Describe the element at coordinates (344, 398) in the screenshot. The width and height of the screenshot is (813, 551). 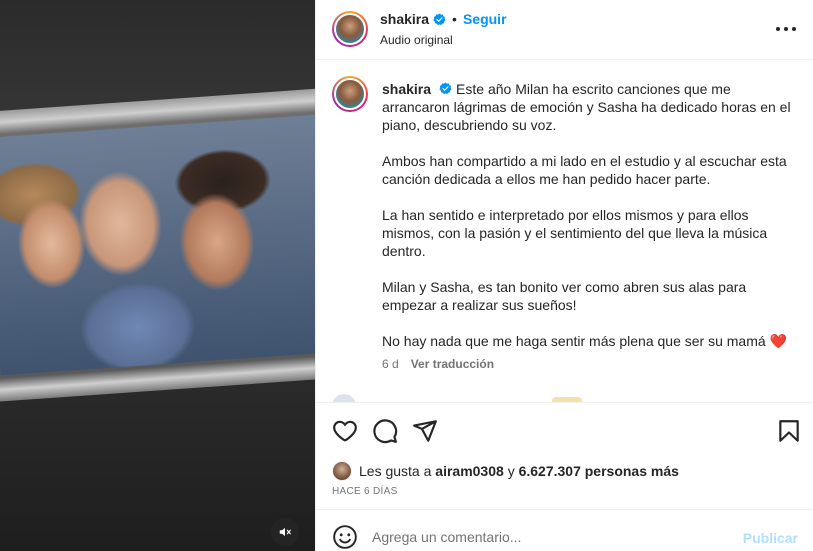
I see `comment-avatar` at that location.